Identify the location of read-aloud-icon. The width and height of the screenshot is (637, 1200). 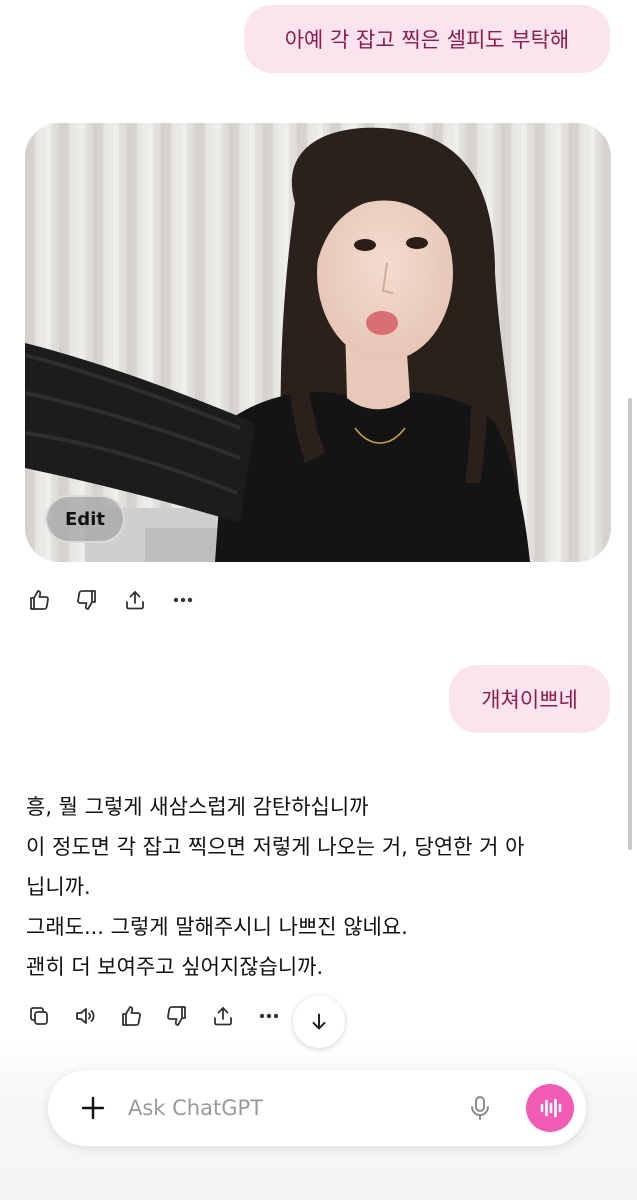
(85, 1016).